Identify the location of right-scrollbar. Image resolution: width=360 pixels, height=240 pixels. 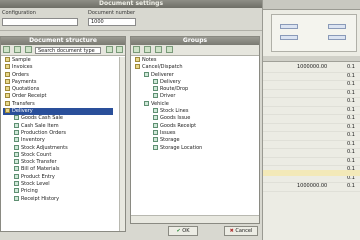
(195, 219).